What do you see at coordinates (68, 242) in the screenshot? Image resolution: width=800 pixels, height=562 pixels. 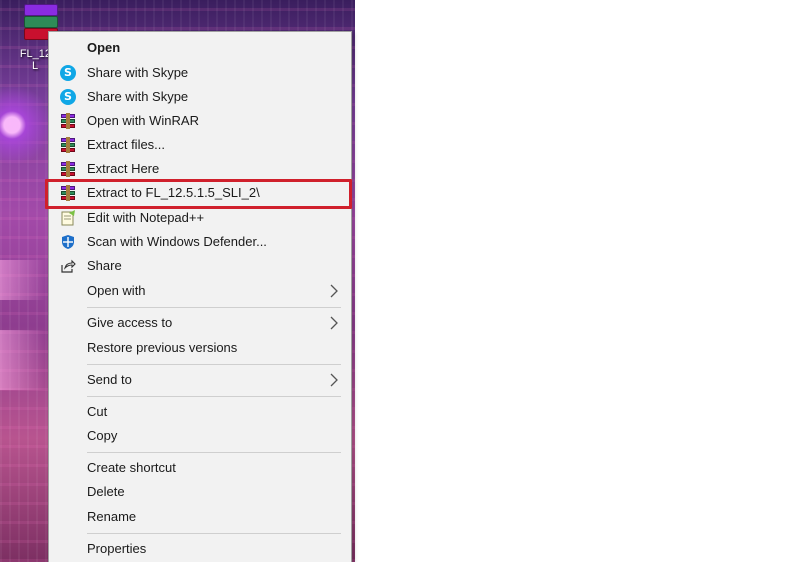 I see `windows-defender-icon` at bounding box center [68, 242].